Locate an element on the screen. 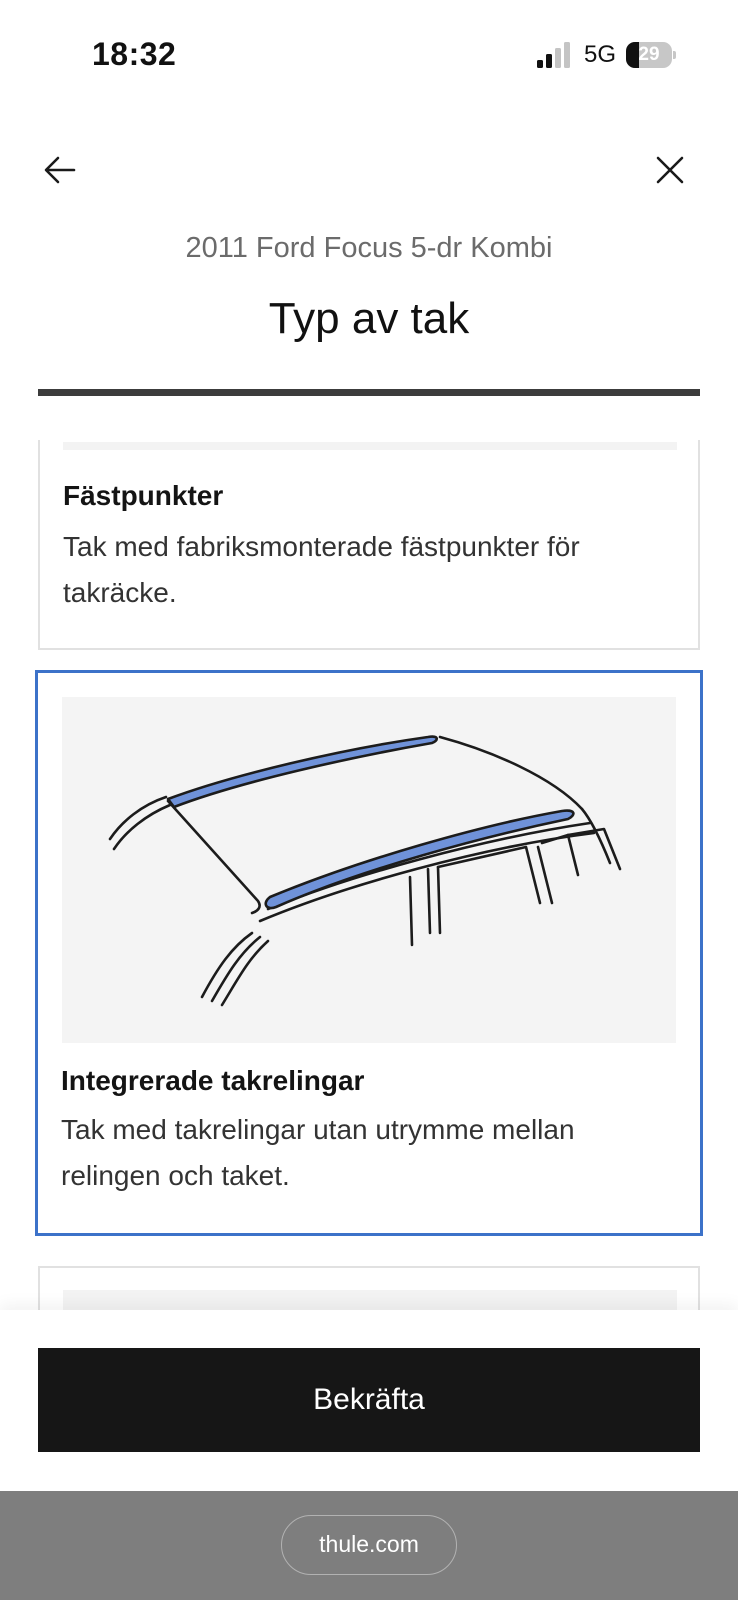  back-button is located at coordinates (60, 170).